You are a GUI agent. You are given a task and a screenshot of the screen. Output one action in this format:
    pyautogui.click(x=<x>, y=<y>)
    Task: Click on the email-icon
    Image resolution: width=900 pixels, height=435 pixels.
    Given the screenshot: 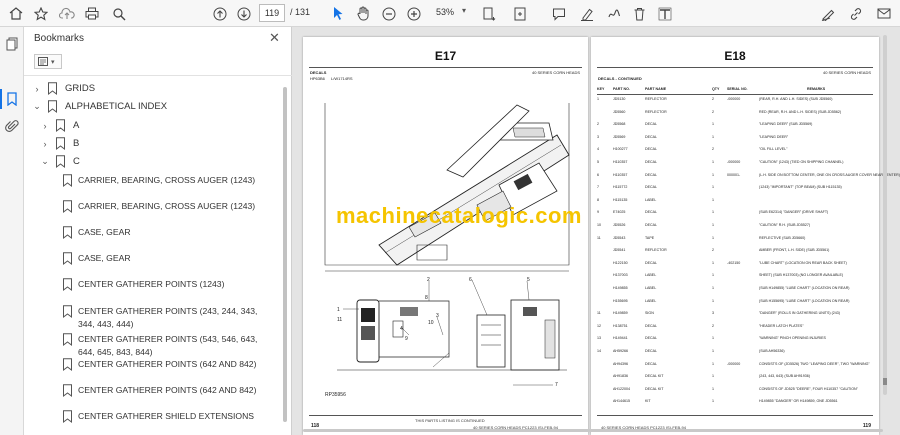 What is the action you would take?
    pyautogui.click(x=884, y=13)
    